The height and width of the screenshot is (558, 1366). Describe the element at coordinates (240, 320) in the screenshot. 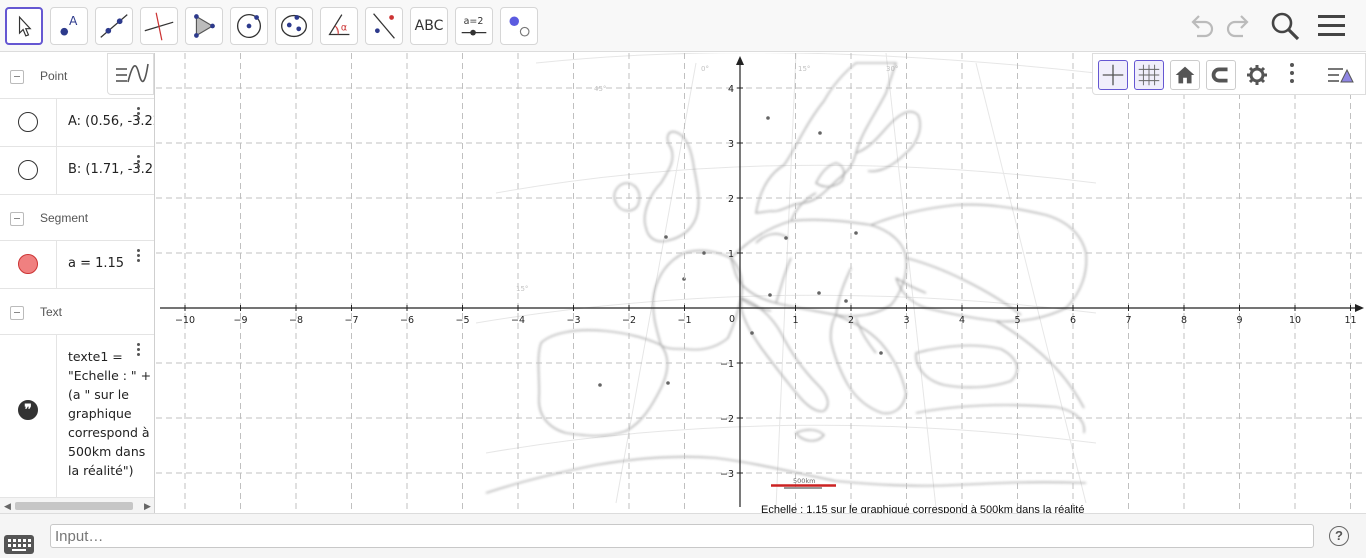

I see `x-tick-label: −9` at that location.